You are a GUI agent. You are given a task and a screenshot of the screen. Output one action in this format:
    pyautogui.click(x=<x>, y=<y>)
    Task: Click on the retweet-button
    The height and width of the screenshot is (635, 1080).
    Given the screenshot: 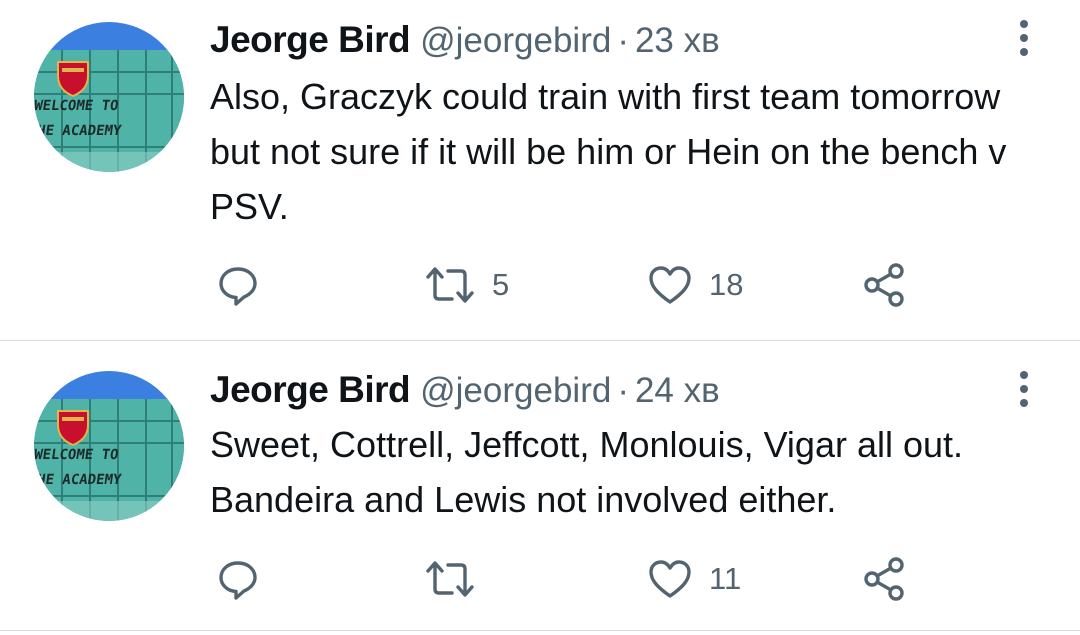 What is the action you would take?
    pyautogui.click(x=458, y=579)
    